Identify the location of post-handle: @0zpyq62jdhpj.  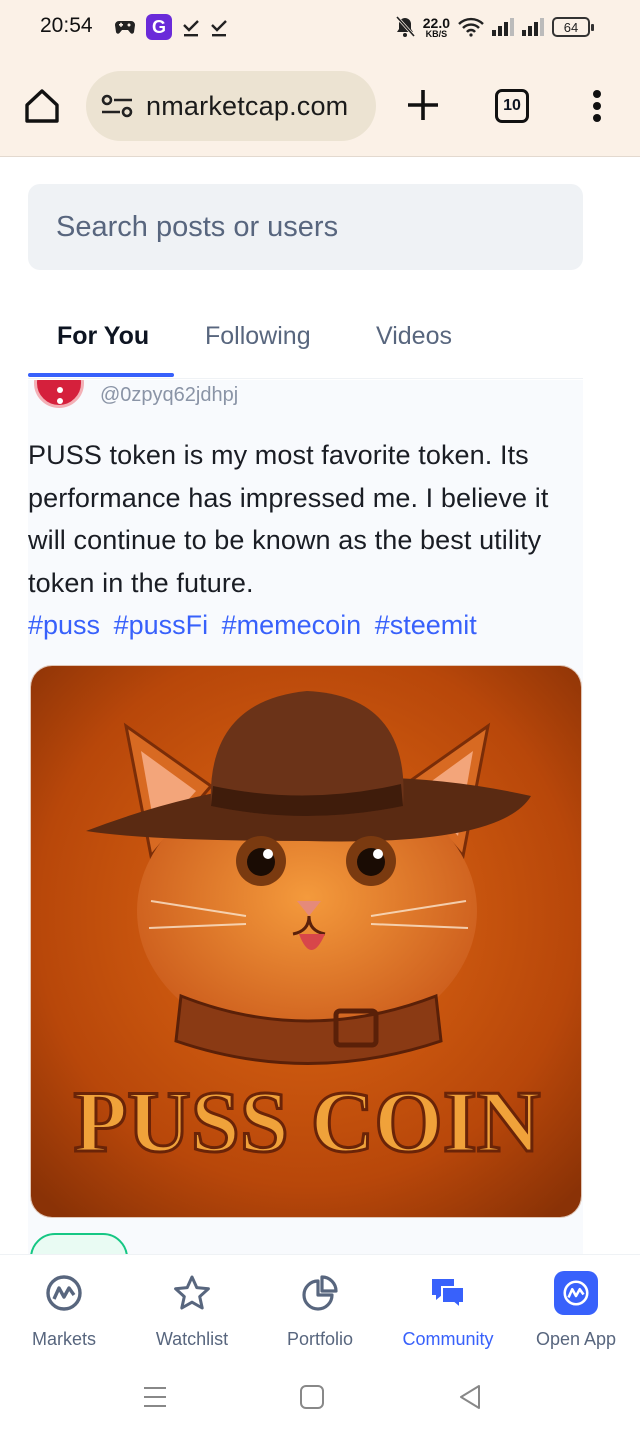
(169, 395).